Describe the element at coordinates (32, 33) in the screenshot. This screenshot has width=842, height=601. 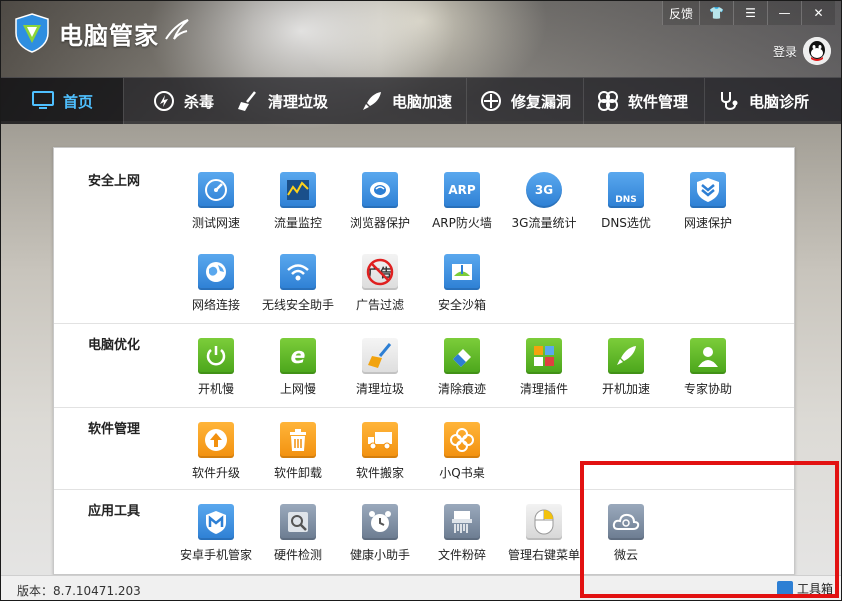
I see `shield-logo-icon` at that location.